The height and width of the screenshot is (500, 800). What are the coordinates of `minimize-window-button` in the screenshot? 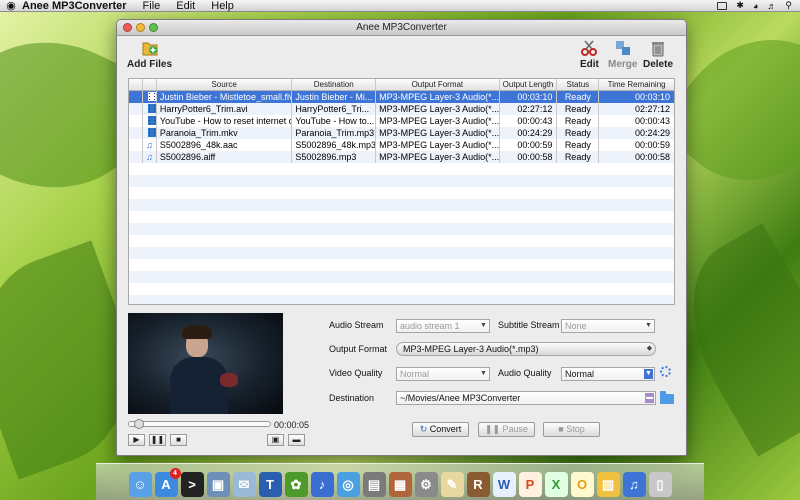 It's located at (140, 27).